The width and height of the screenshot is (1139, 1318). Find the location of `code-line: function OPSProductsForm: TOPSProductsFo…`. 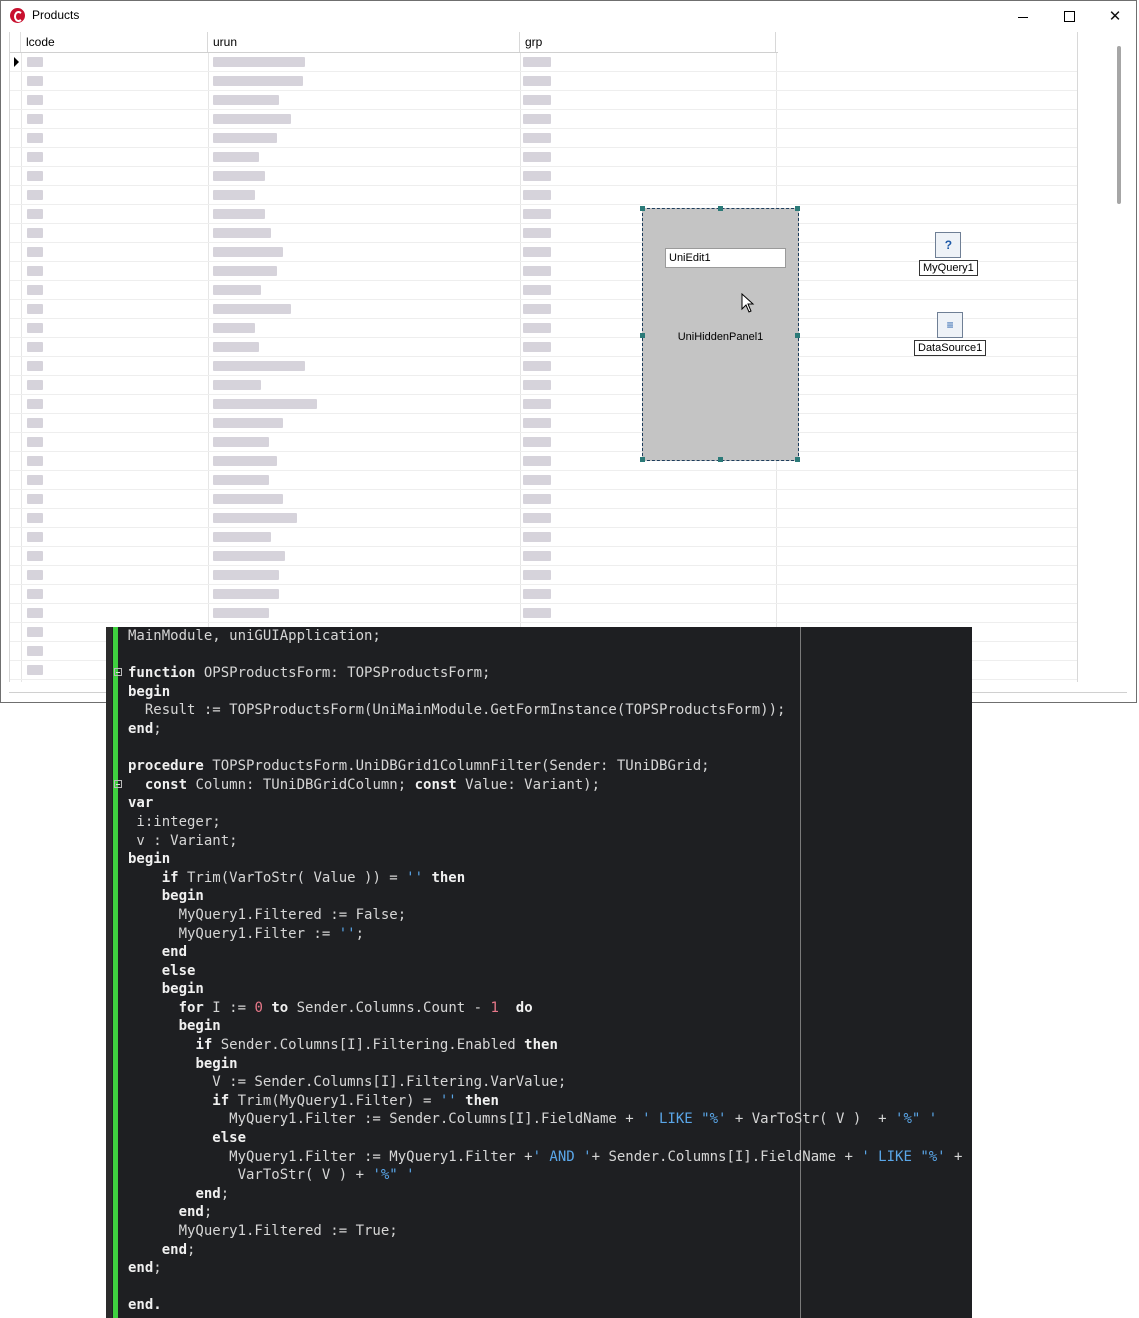

code-line: function OPSProductsForm: TOPSProductsFo… is located at coordinates (538, 673).